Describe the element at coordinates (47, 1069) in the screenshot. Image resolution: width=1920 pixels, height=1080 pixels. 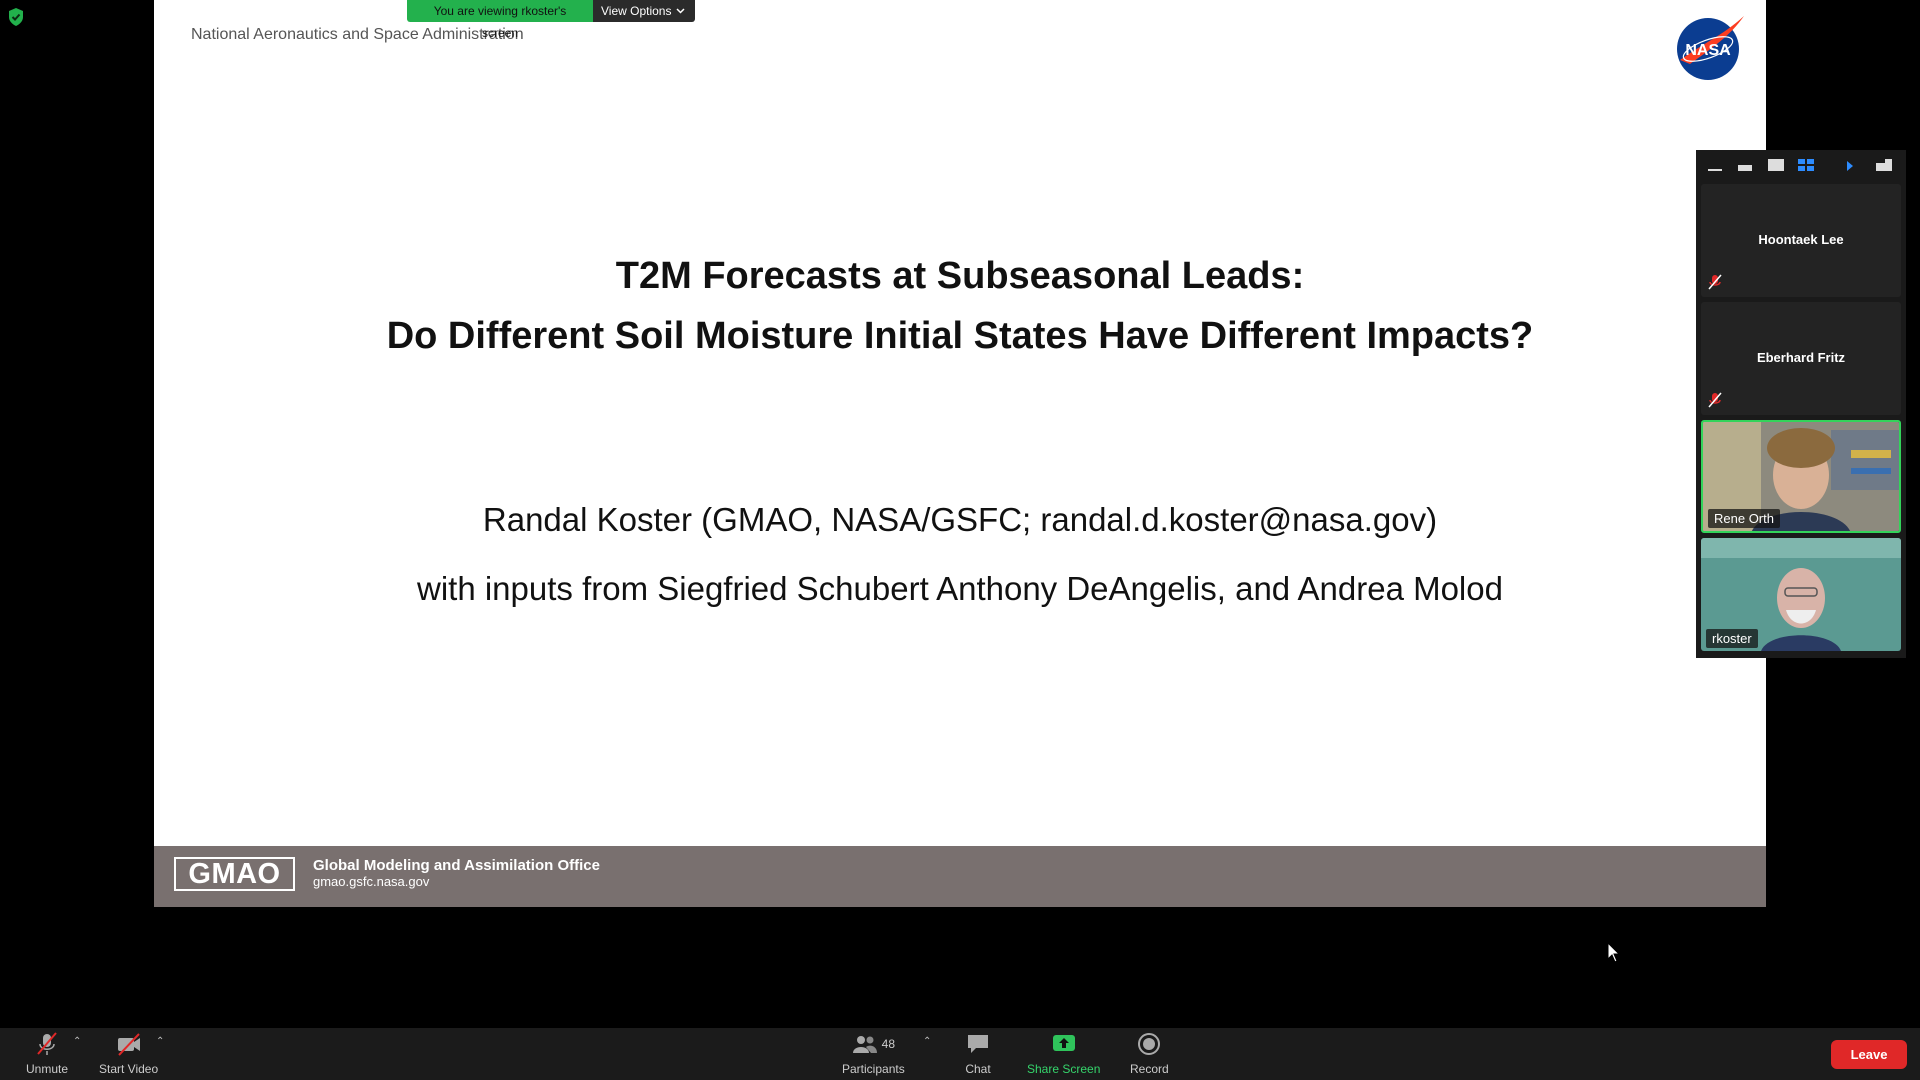
I see `unmute-label: Unmute` at that location.